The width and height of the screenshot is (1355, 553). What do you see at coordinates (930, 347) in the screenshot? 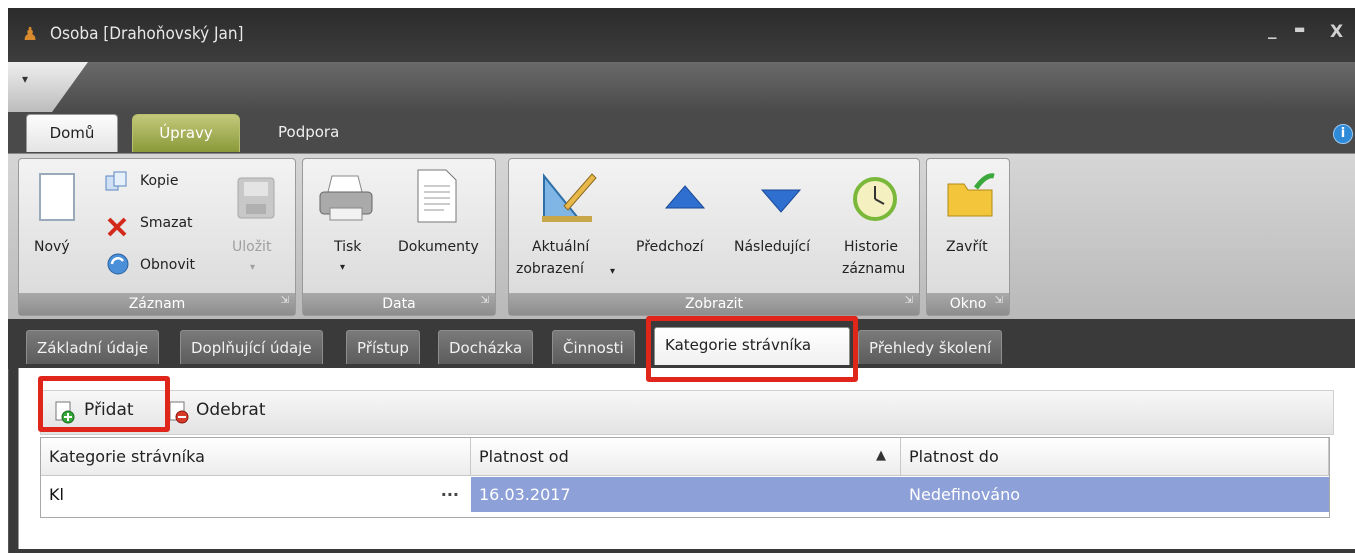
I see `tab-prehledy-skoleni: Přehledy školení` at bounding box center [930, 347].